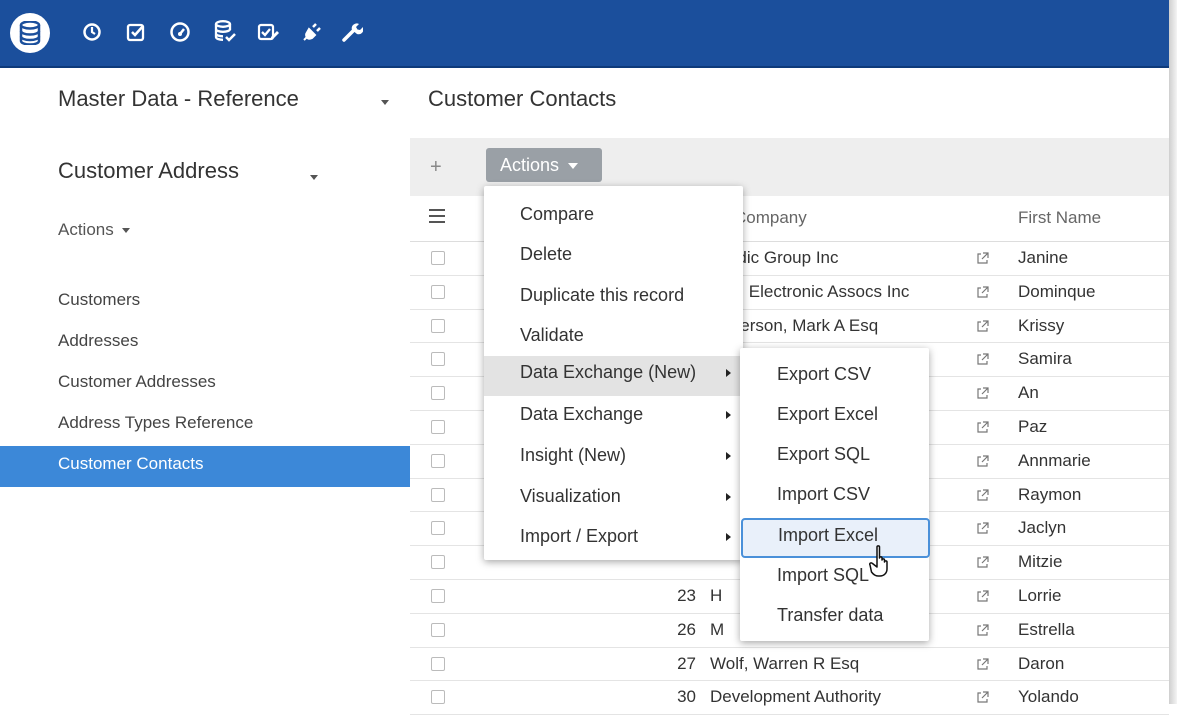 This screenshot has height=715, width=1177. Describe the element at coordinates (546, 254) in the screenshot. I see `menu-item-label: Delete` at that location.